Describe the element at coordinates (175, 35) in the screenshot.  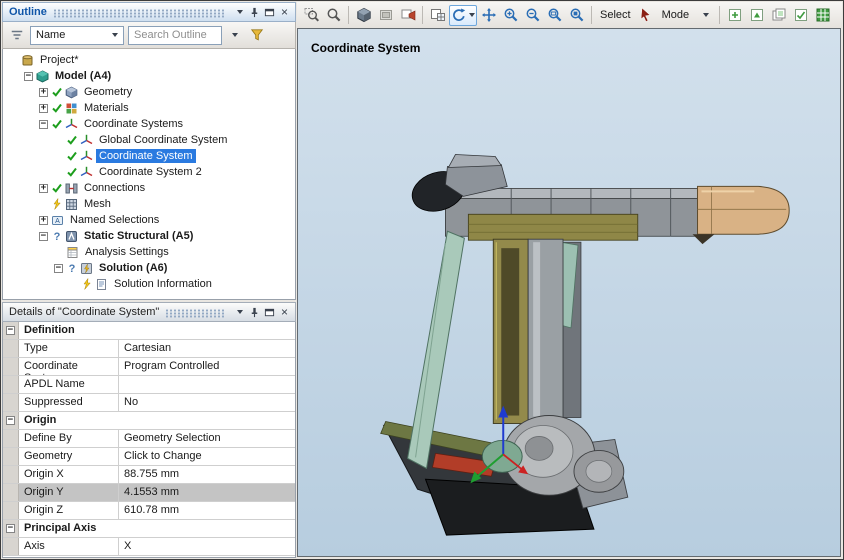
I see `search-input` at that location.